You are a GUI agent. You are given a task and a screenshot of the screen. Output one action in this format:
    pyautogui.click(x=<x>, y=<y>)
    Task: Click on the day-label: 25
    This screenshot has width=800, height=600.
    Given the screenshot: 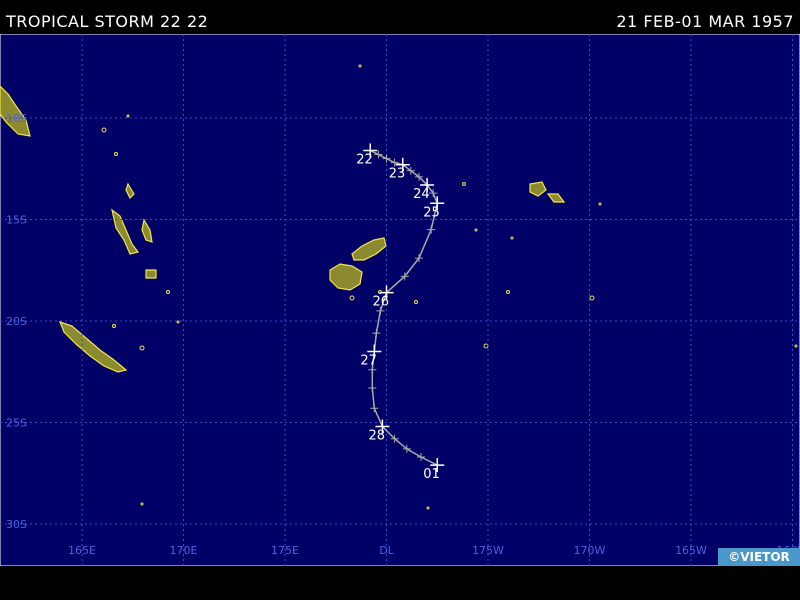 What is the action you would take?
    pyautogui.click(x=431, y=212)
    